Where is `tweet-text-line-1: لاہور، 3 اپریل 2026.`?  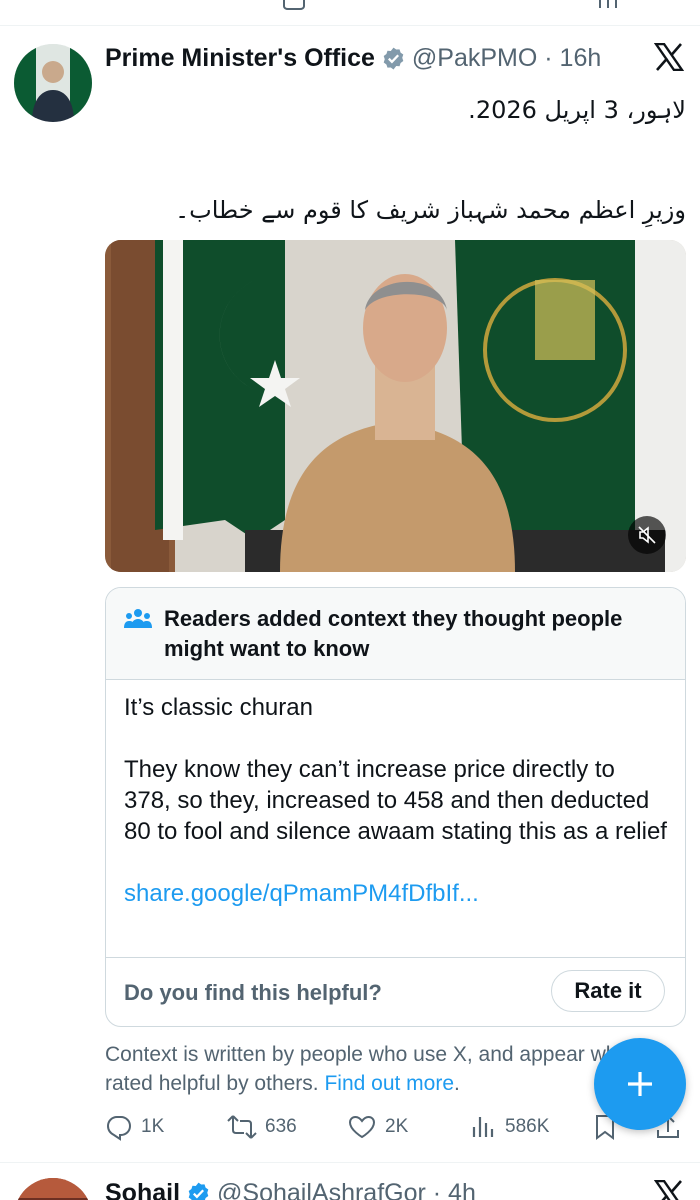 tweet-text-line-1: لاہور، 3 اپریل 2026. is located at coordinates (577, 110).